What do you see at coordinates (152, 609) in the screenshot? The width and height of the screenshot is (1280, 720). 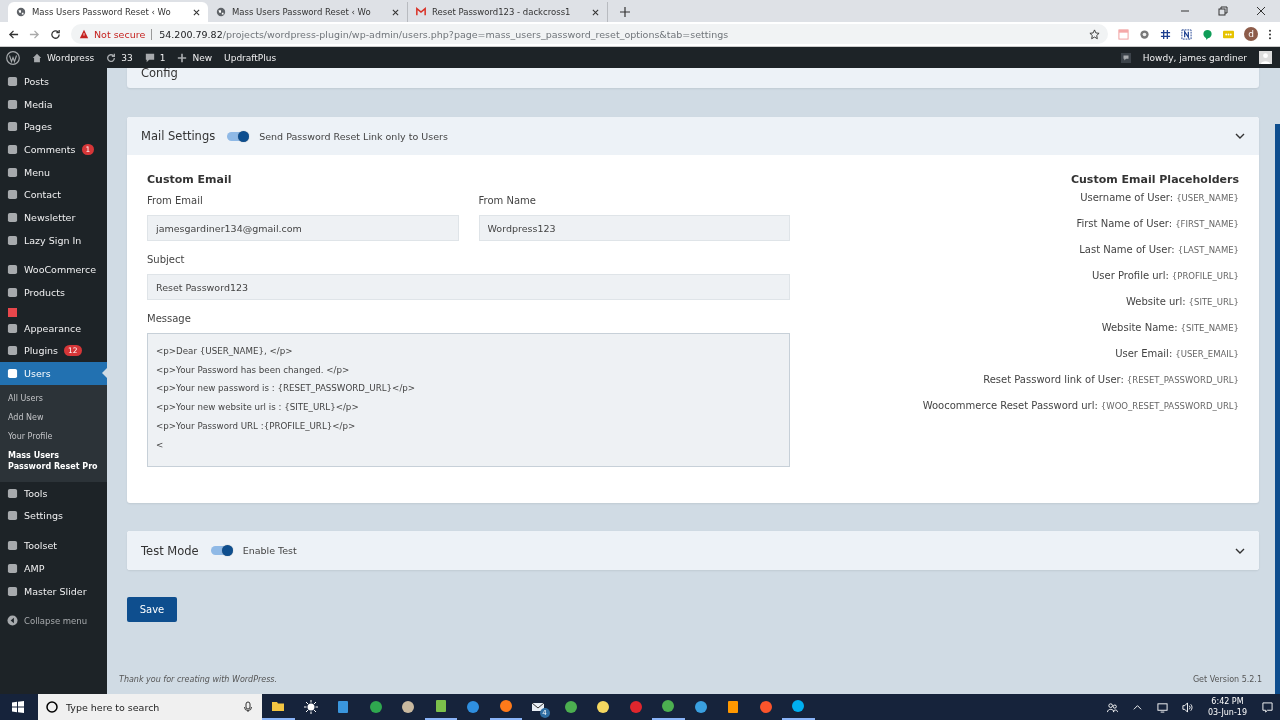 I see `save-button: Save` at bounding box center [152, 609].